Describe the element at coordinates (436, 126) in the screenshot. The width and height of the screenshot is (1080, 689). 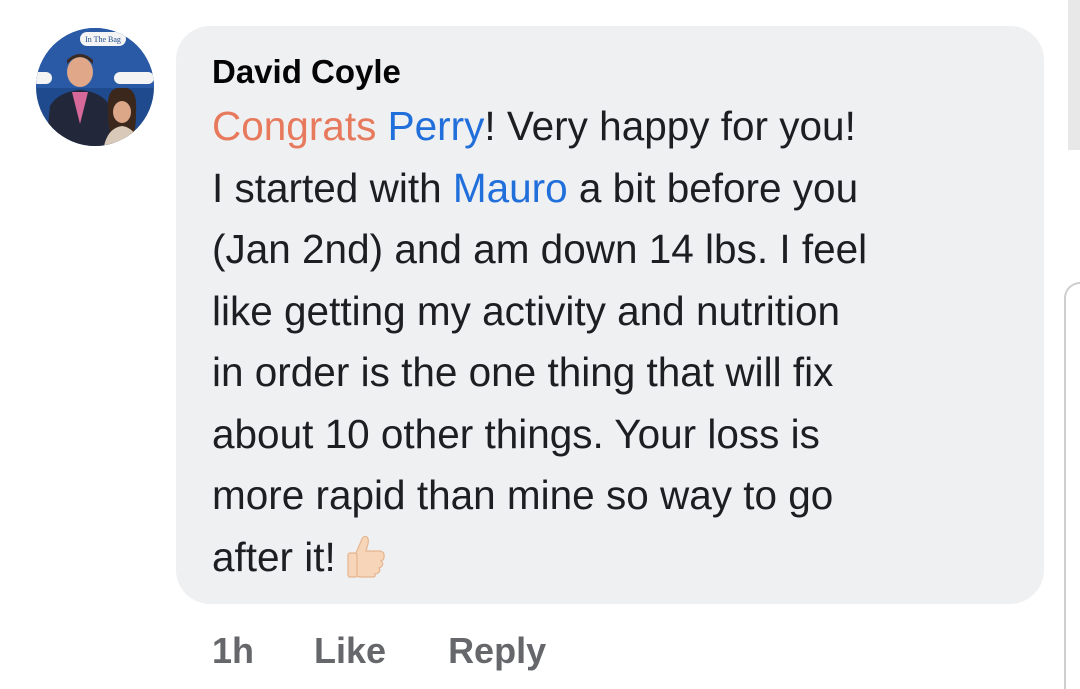
I see `mention-perry: Perry` at that location.